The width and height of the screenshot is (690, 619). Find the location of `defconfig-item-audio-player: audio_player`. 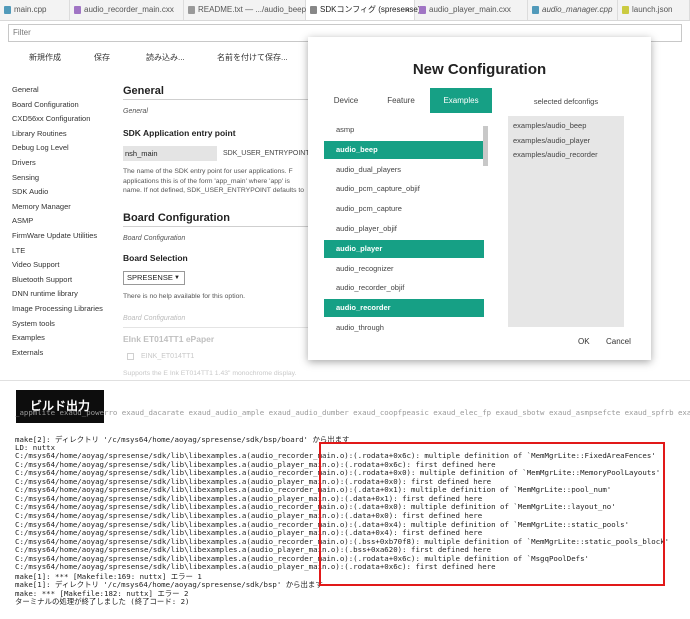

defconfig-item-audio-player: audio_player is located at coordinates (404, 248).